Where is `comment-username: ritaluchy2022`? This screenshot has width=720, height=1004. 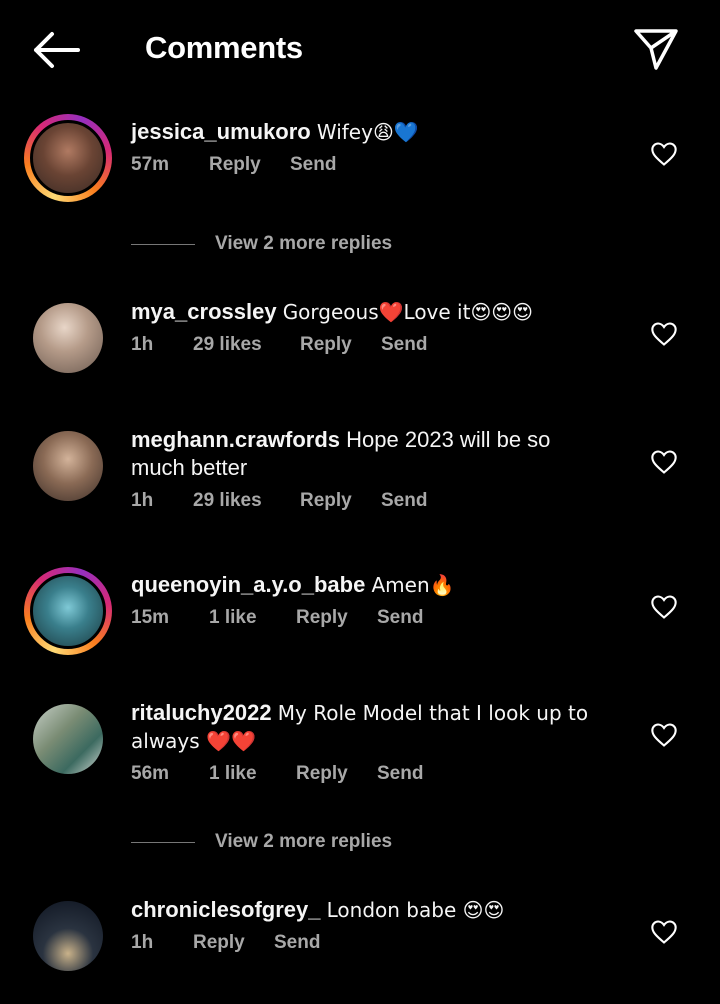 comment-username: ritaluchy2022 is located at coordinates (201, 712).